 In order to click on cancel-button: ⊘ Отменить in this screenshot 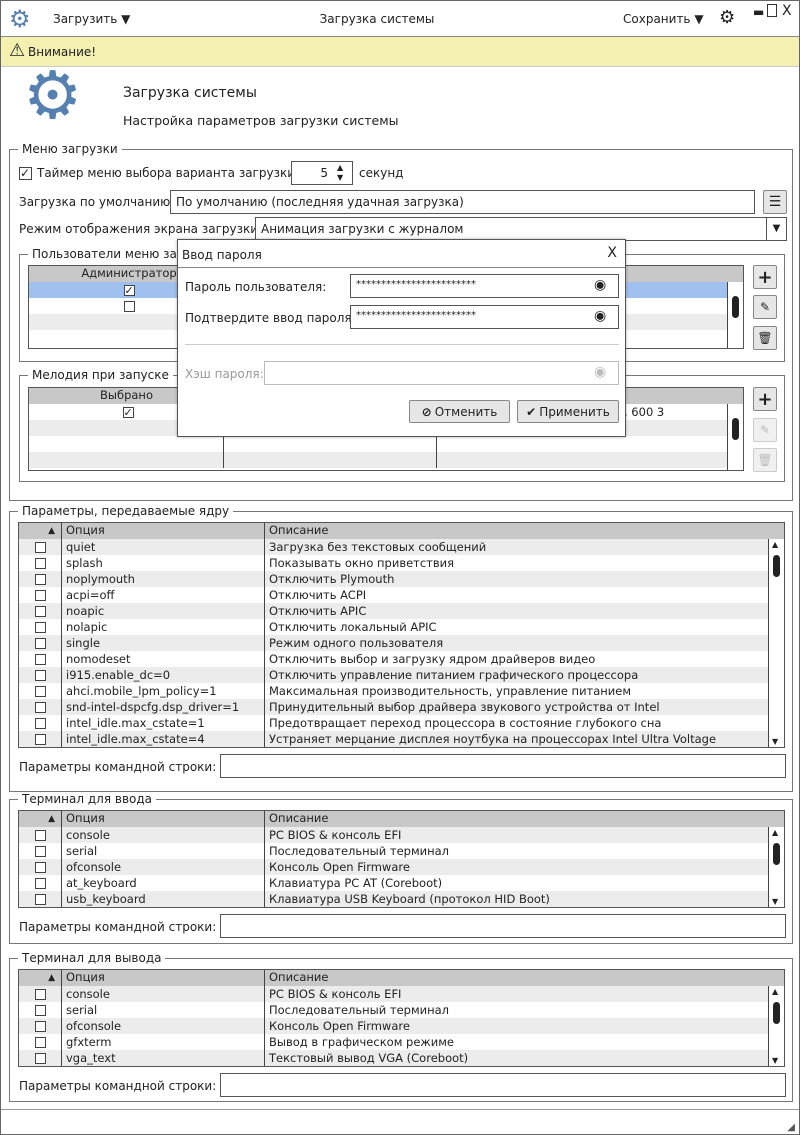, I will do `click(459, 411)`.